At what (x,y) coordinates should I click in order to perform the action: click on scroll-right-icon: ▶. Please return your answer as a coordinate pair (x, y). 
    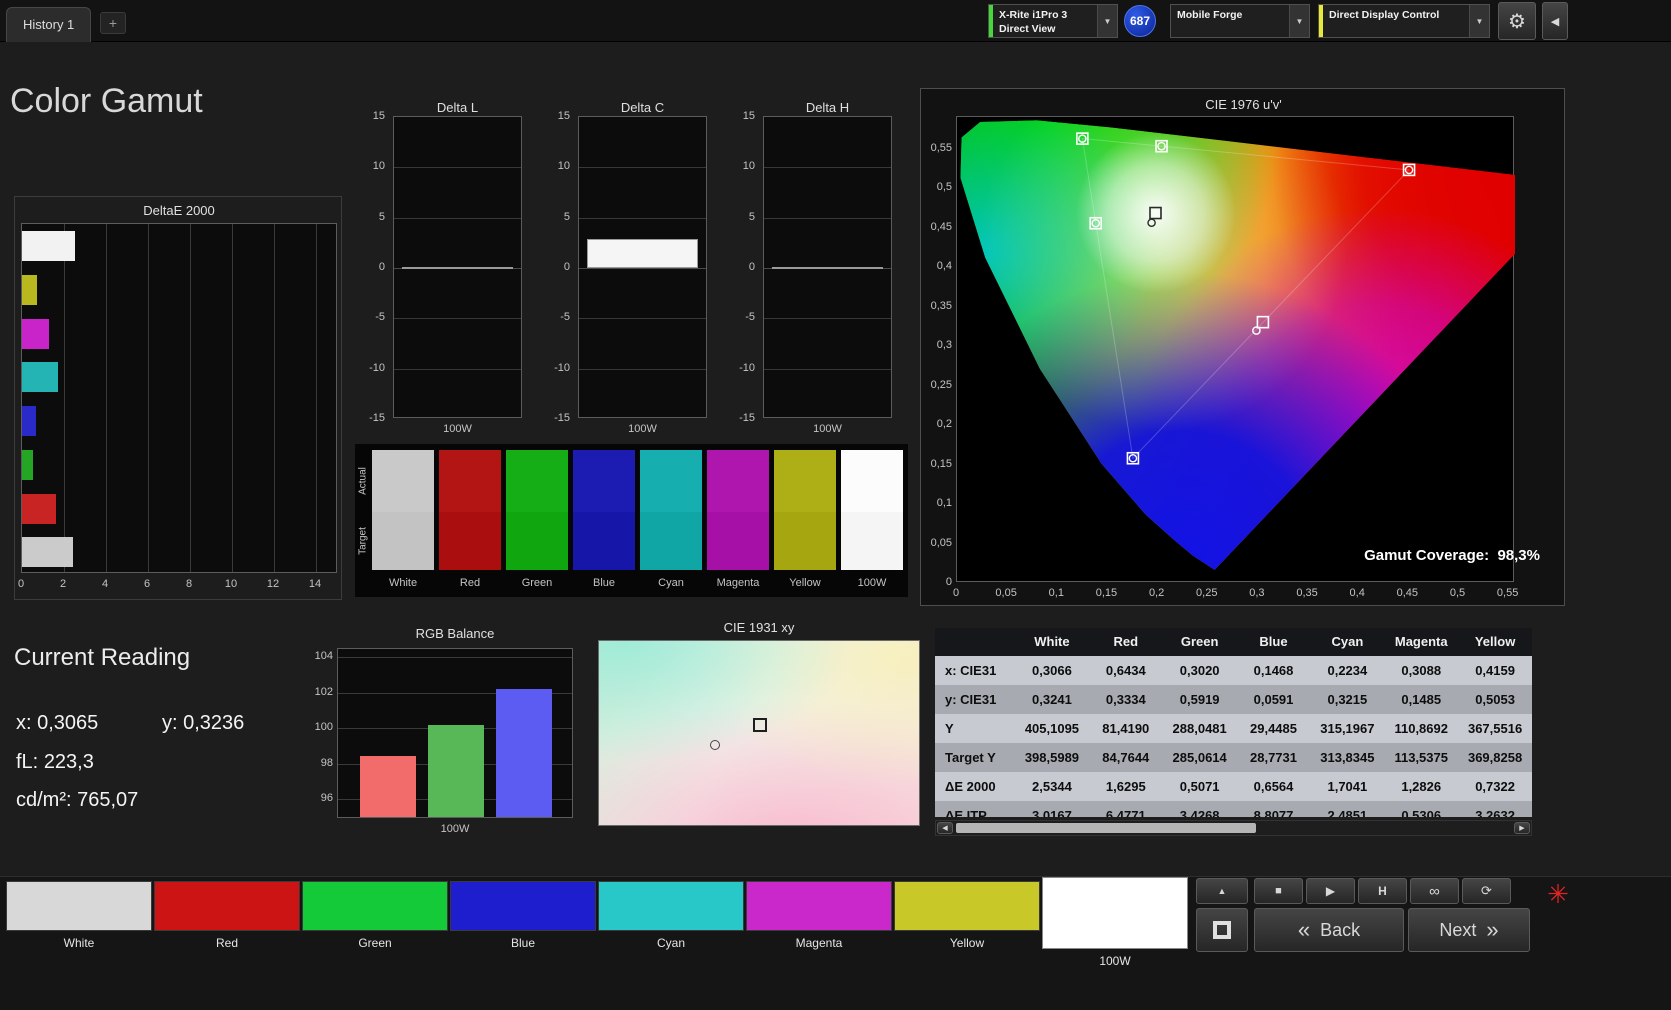
    Looking at the image, I should click on (1522, 828).